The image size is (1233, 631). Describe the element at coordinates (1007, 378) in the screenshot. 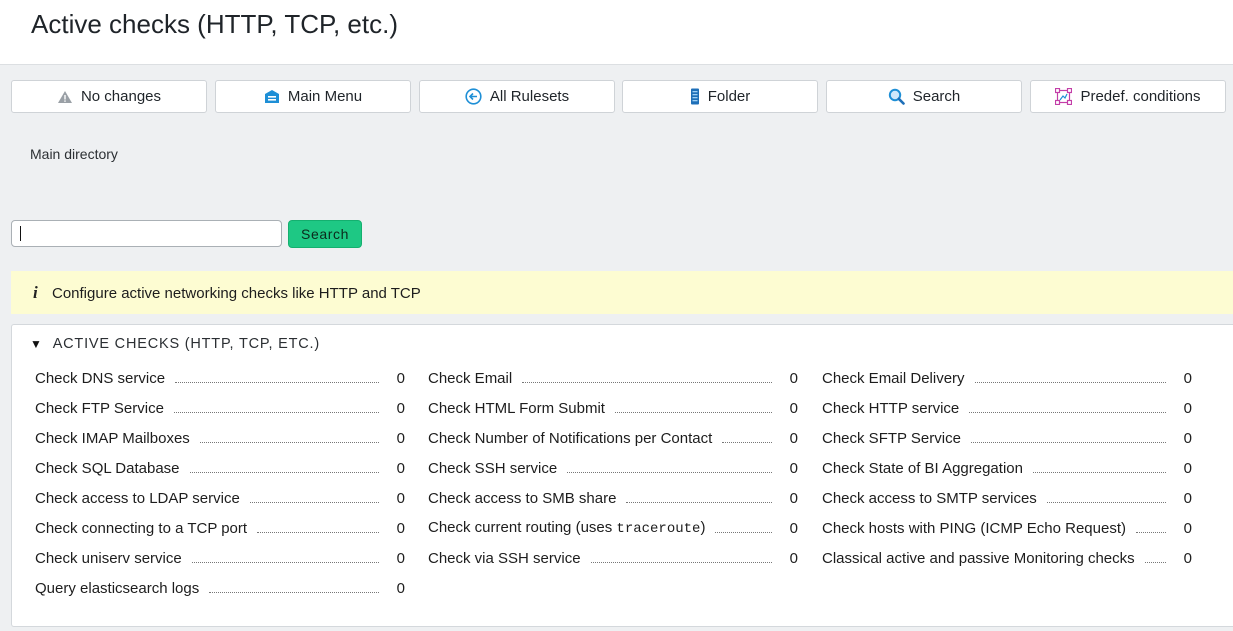

I see `ruleset-item: Check Email Delivery 0` at that location.